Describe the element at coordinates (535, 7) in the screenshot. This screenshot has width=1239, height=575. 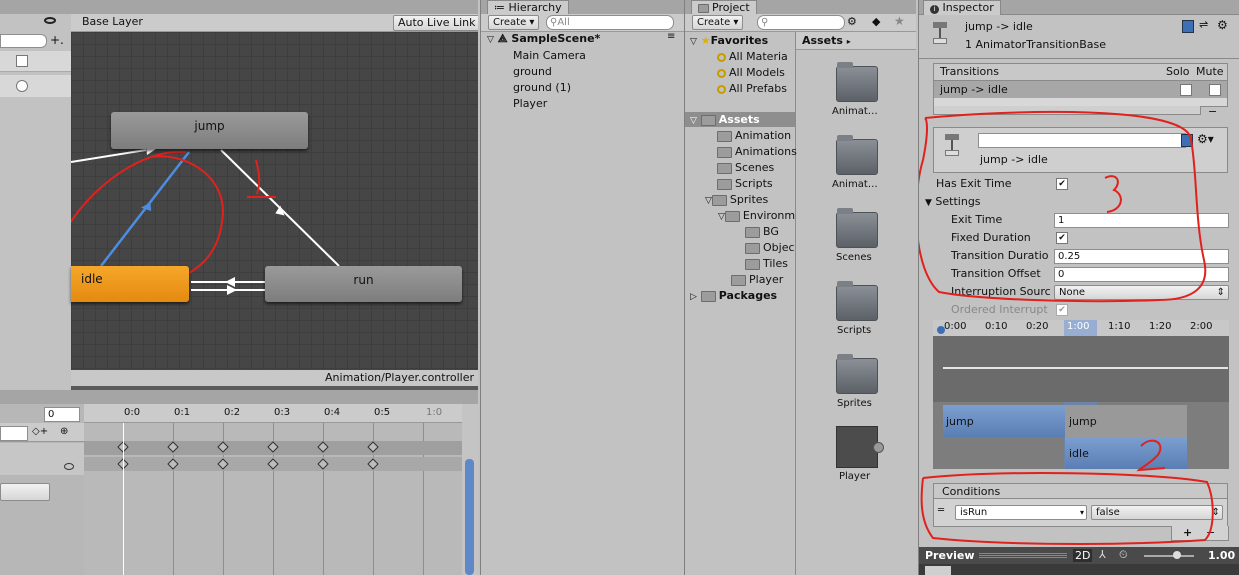
I see `hierarchy-tab-label: Hierarchy` at that location.